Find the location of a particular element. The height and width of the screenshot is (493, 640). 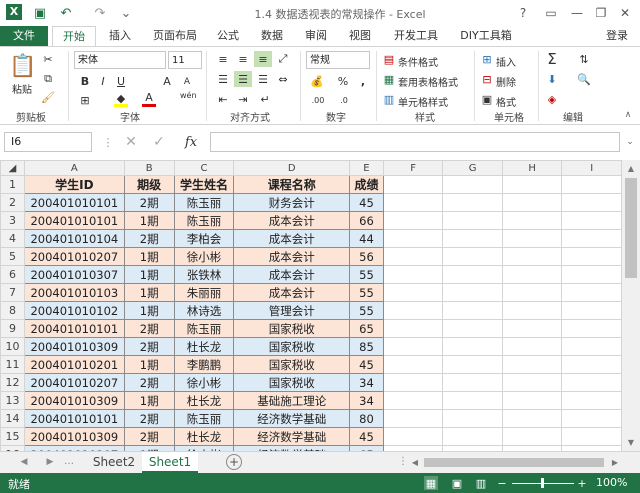

increase-indent-icon: ⇥ is located at coordinates (243, 99).